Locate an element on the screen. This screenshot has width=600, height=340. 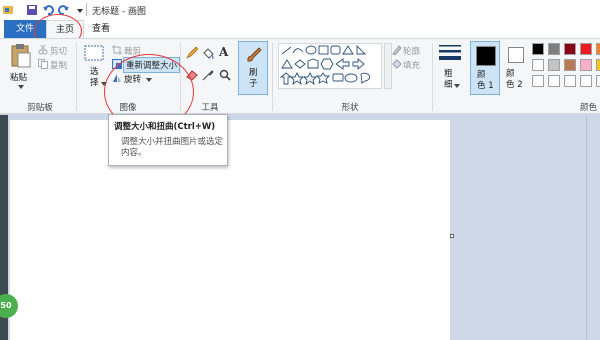
color1-swatch is located at coordinates (486, 56).